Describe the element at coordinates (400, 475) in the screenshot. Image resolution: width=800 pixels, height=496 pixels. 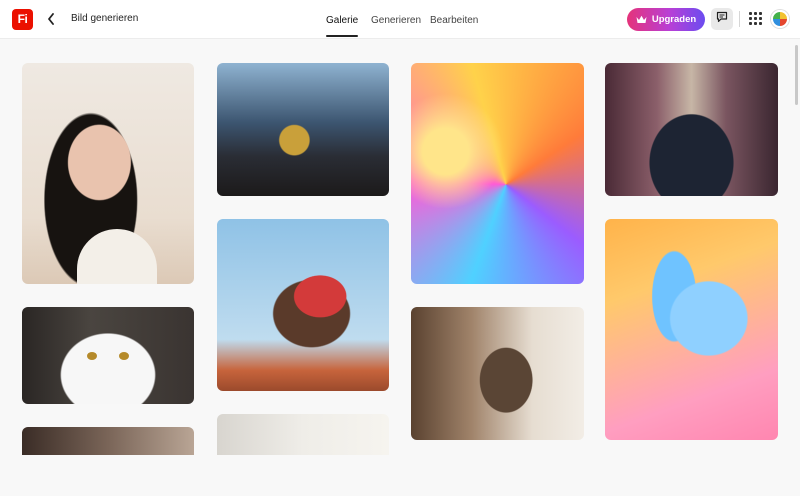
I see `page-bottom-fold` at that location.